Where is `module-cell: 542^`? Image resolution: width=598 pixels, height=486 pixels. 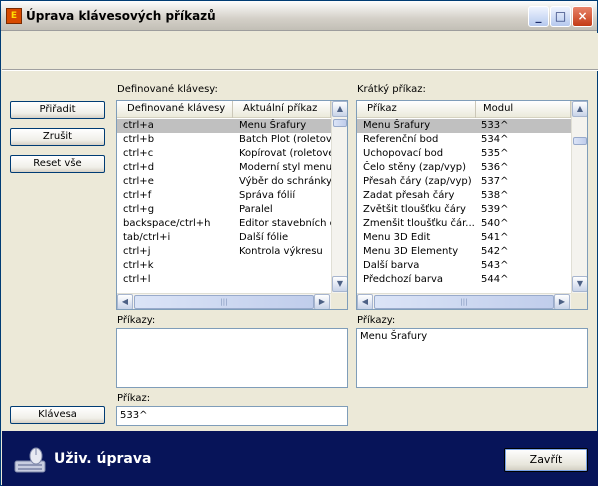 module-cell: 542^ is located at coordinates (495, 251).